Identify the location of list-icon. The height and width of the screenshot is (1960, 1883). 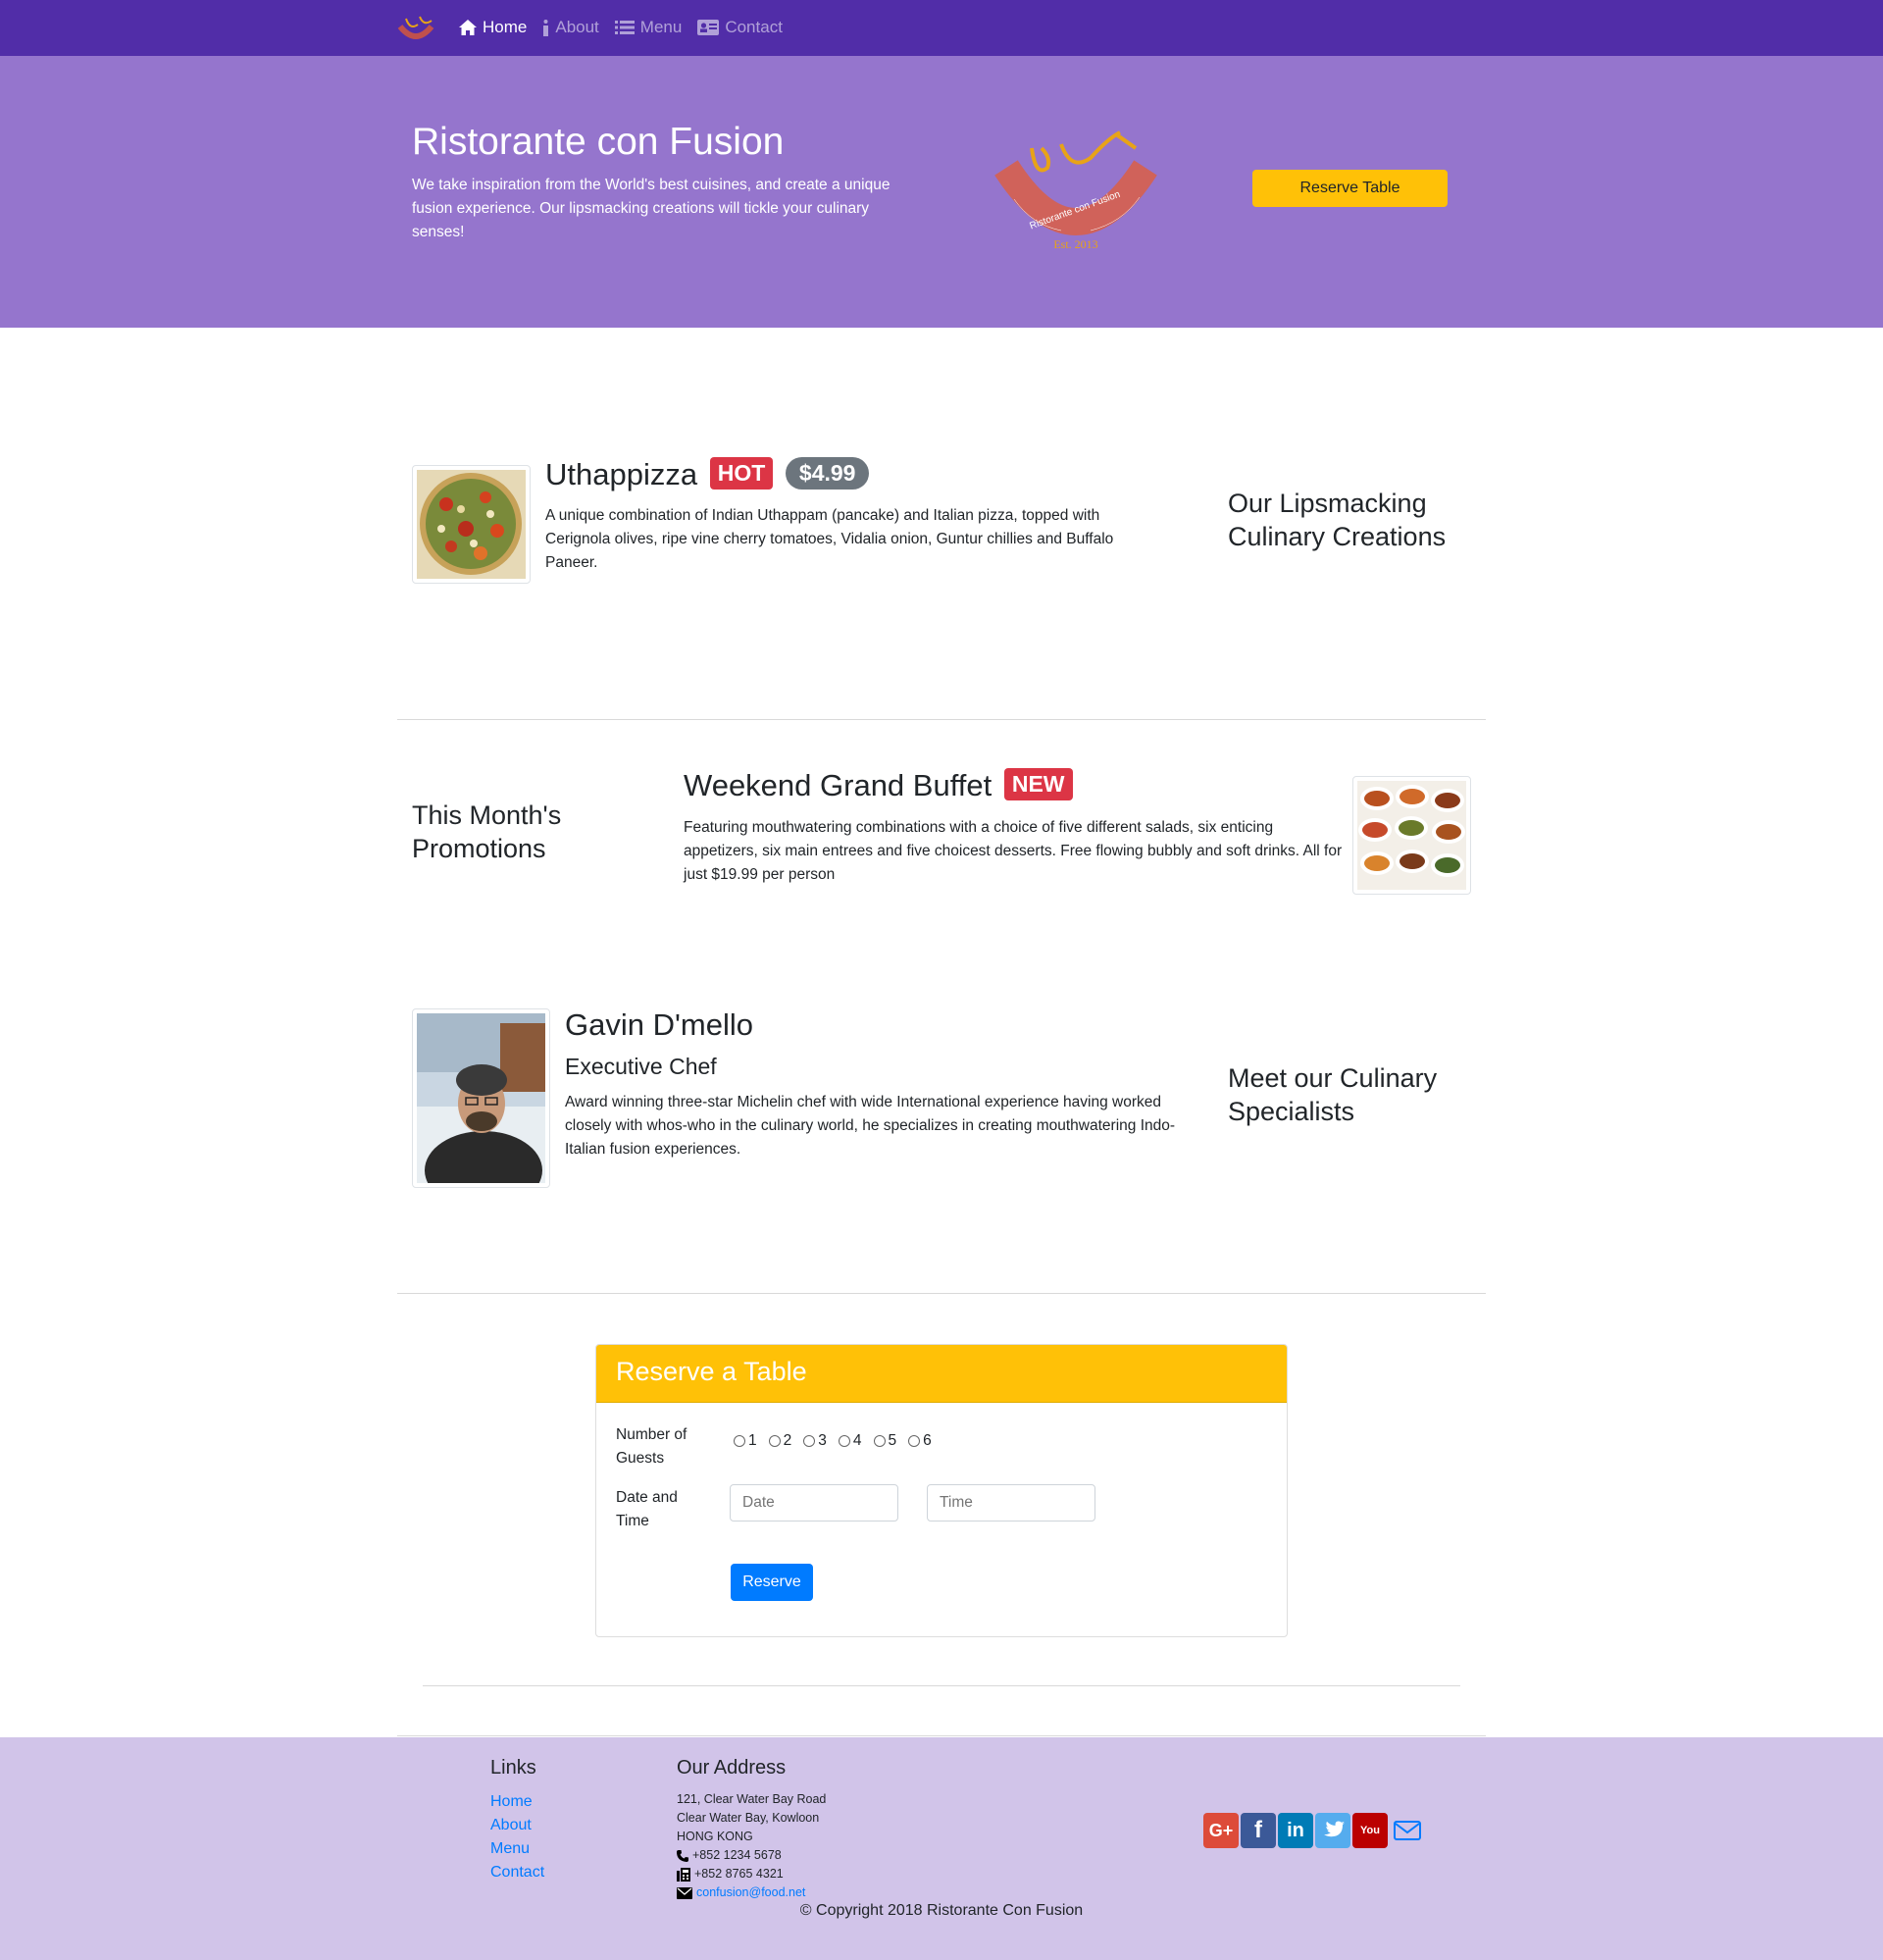
(625, 27).